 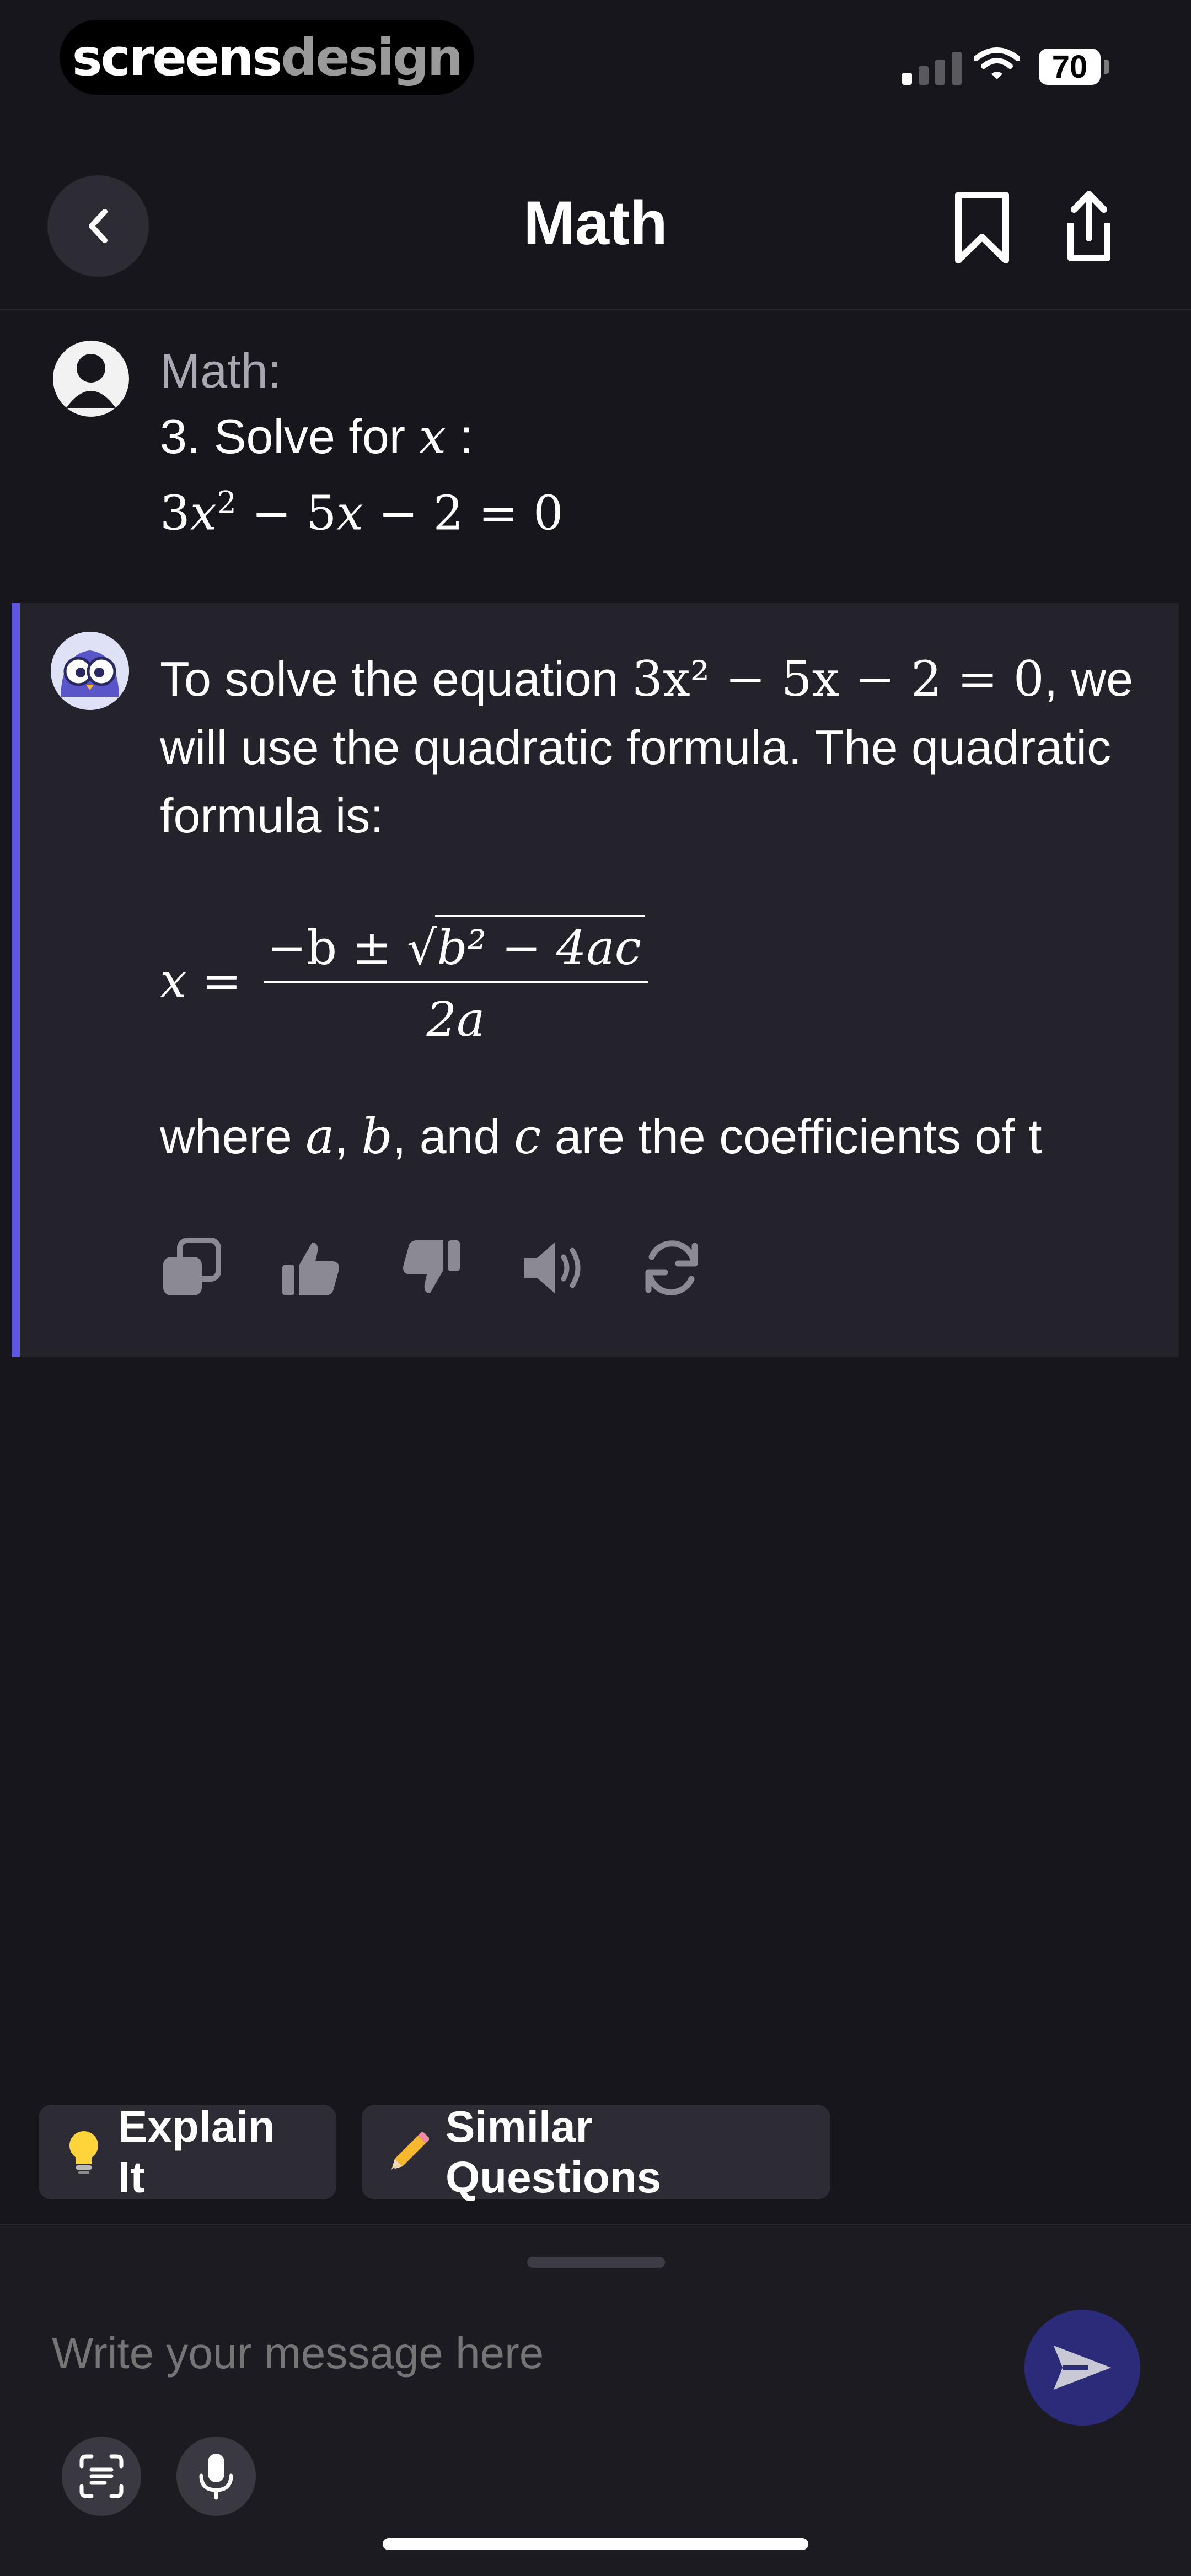 What do you see at coordinates (196, 2152) in the screenshot?
I see `explain-it-label: Explain It` at bounding box center [196, 2152].